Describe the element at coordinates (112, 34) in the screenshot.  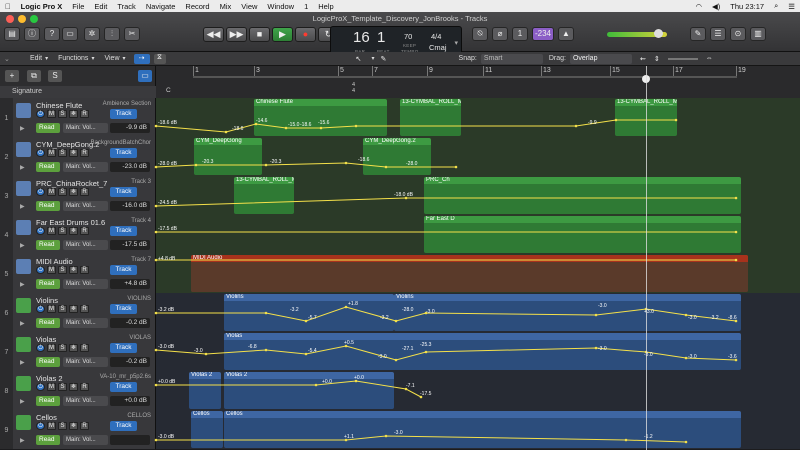
I see `mixer-icon: ⫶` at that location.